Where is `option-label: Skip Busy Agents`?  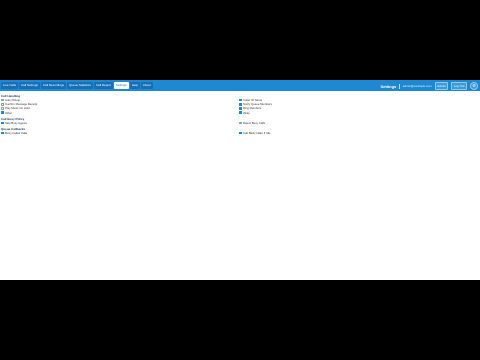
option-label: Skip Busy Agents is located at coordinates (16, 122).